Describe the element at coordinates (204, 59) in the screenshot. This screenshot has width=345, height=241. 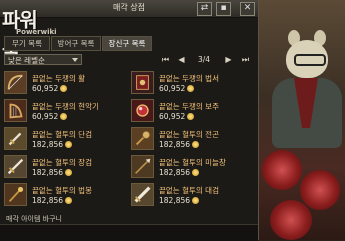
I see `page-indicator: 3/4` at that location.